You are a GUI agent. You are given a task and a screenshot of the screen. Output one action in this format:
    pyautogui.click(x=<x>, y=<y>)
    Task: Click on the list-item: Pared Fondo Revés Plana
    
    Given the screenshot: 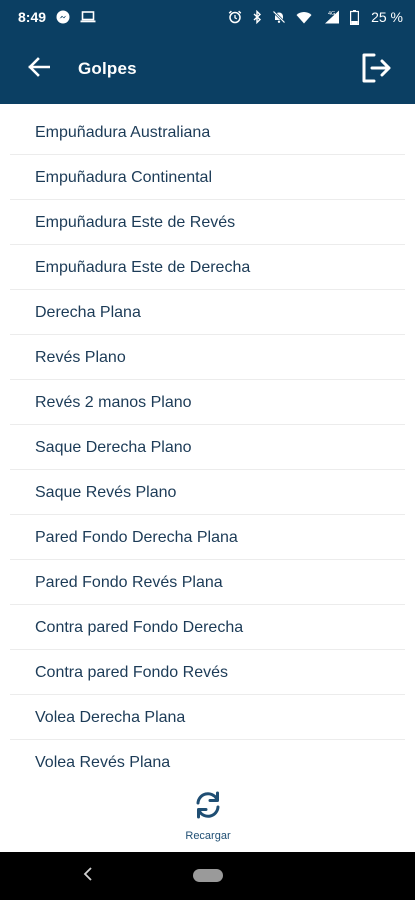 What is the action you would take?
    pyautogui.click(x=207, y=582)
    